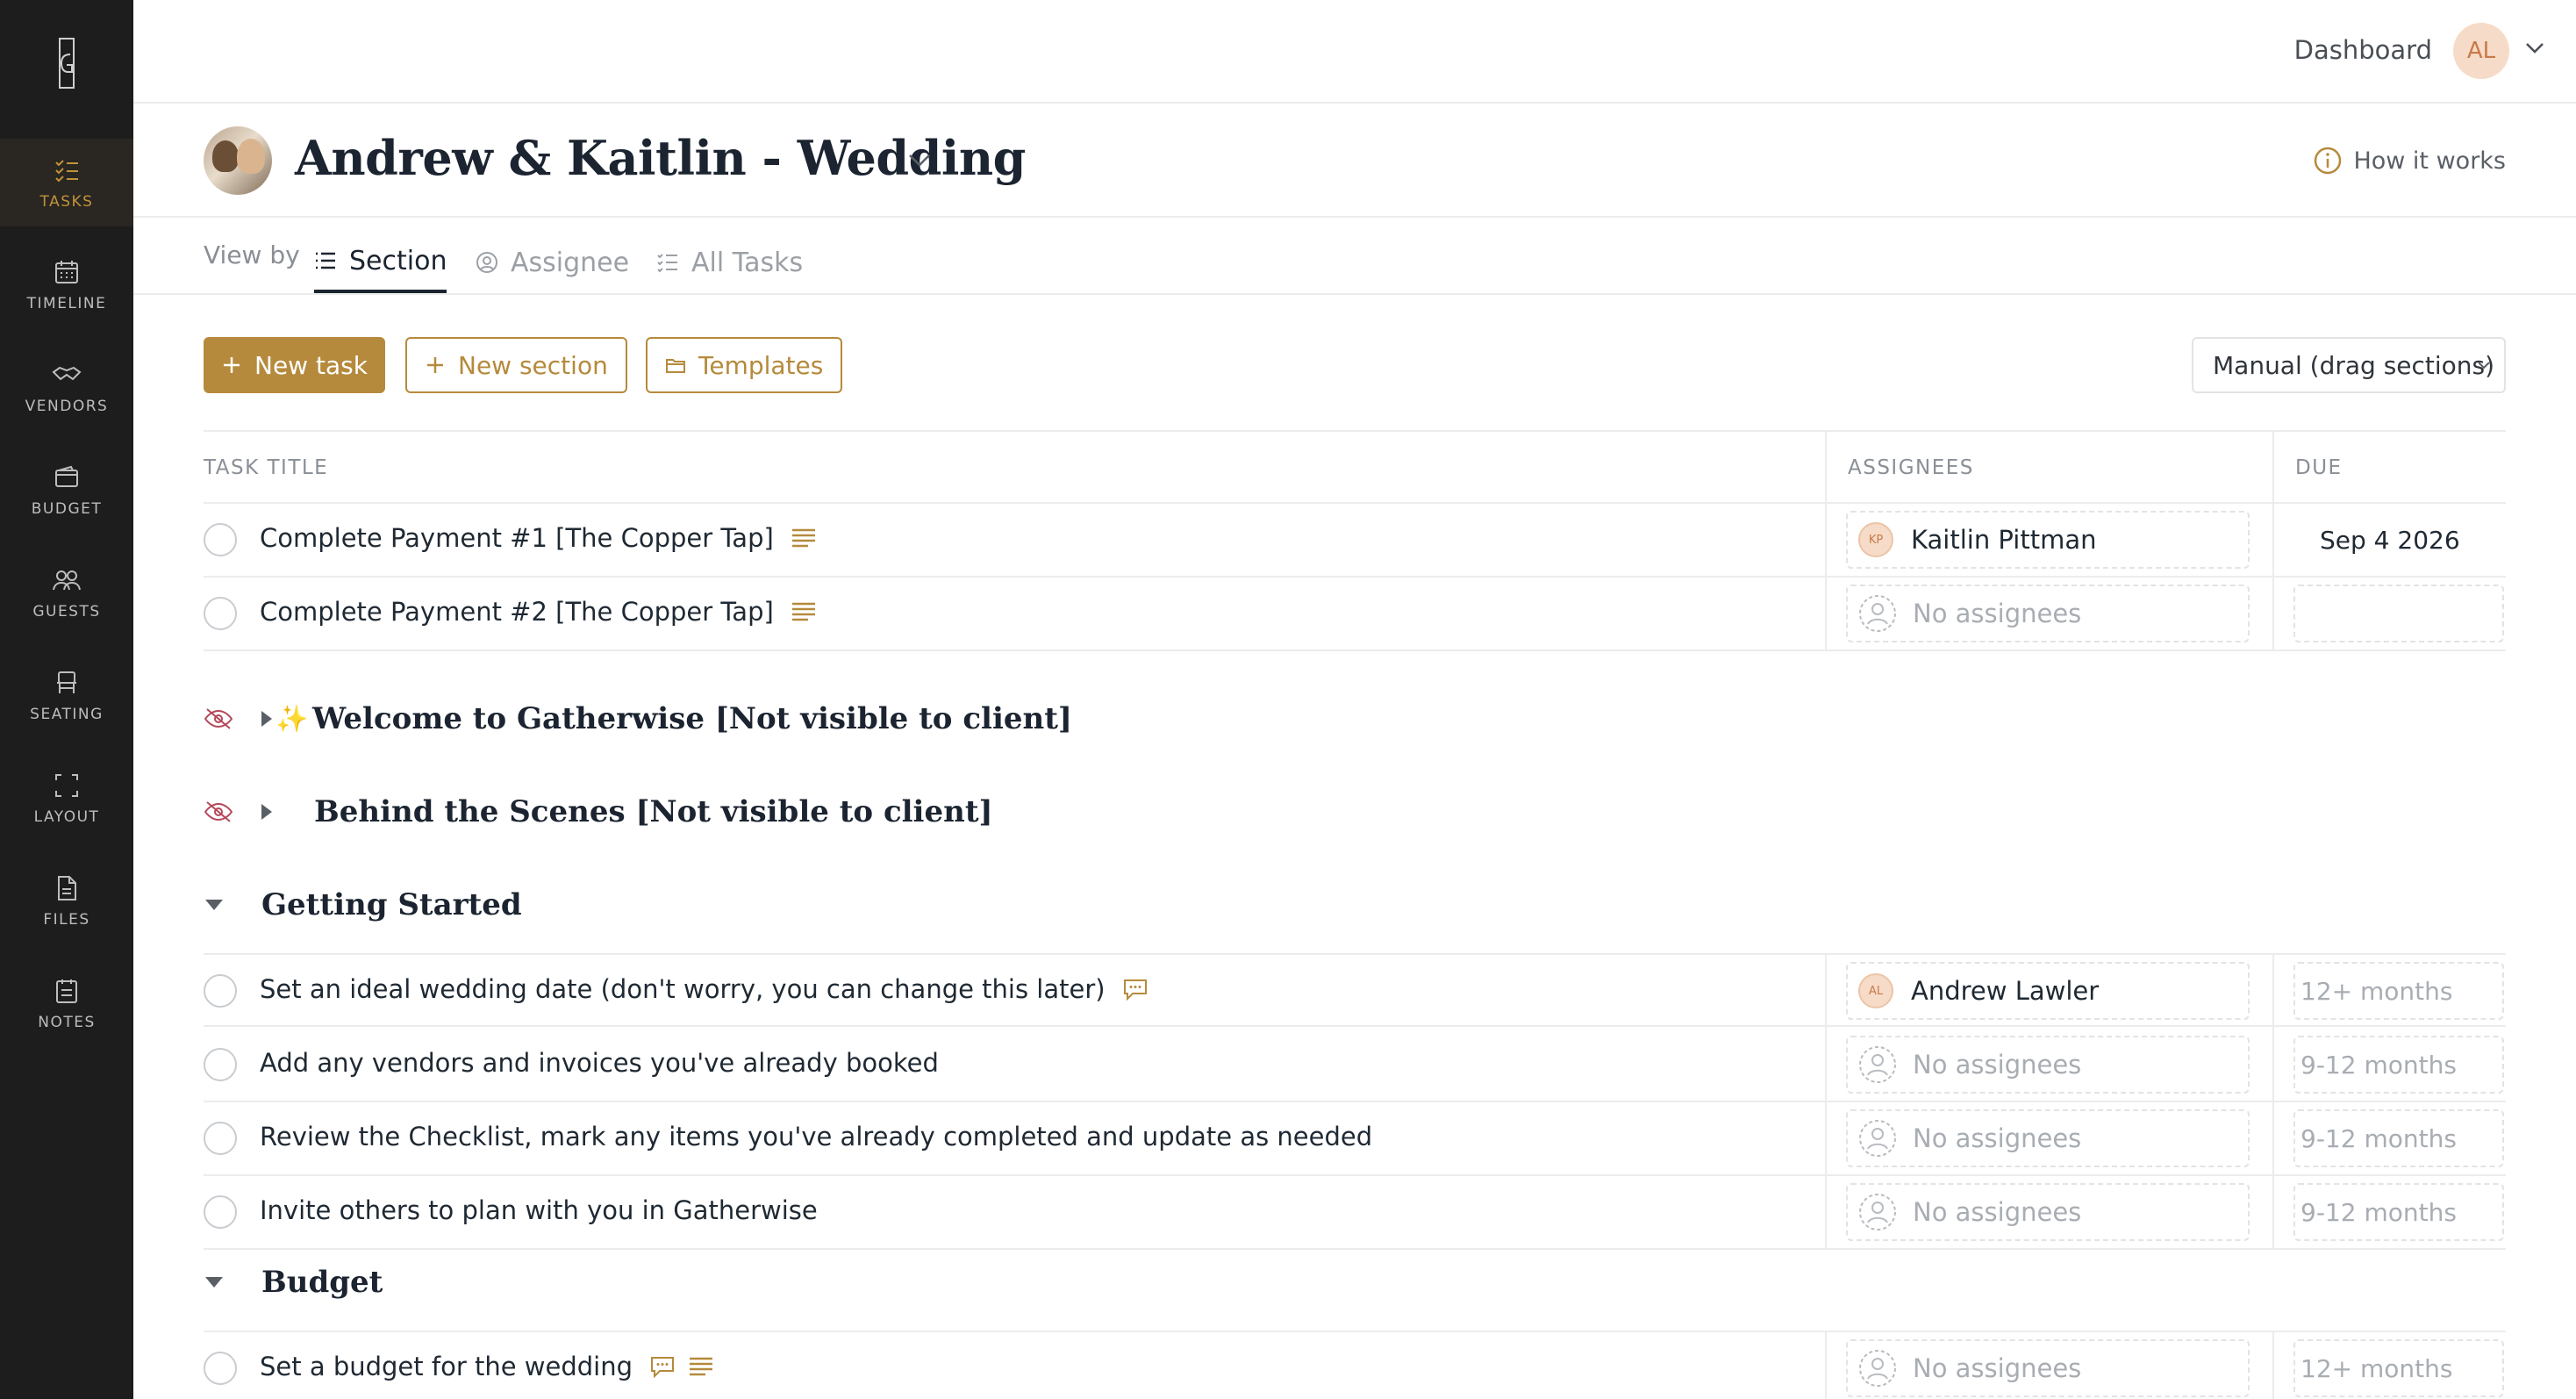 This screenshot has width=2576, height=1399. What do you see at coordinates (2328, 161) in the screenshot?
I see `info-icon` at bounding box center [2328, 161].